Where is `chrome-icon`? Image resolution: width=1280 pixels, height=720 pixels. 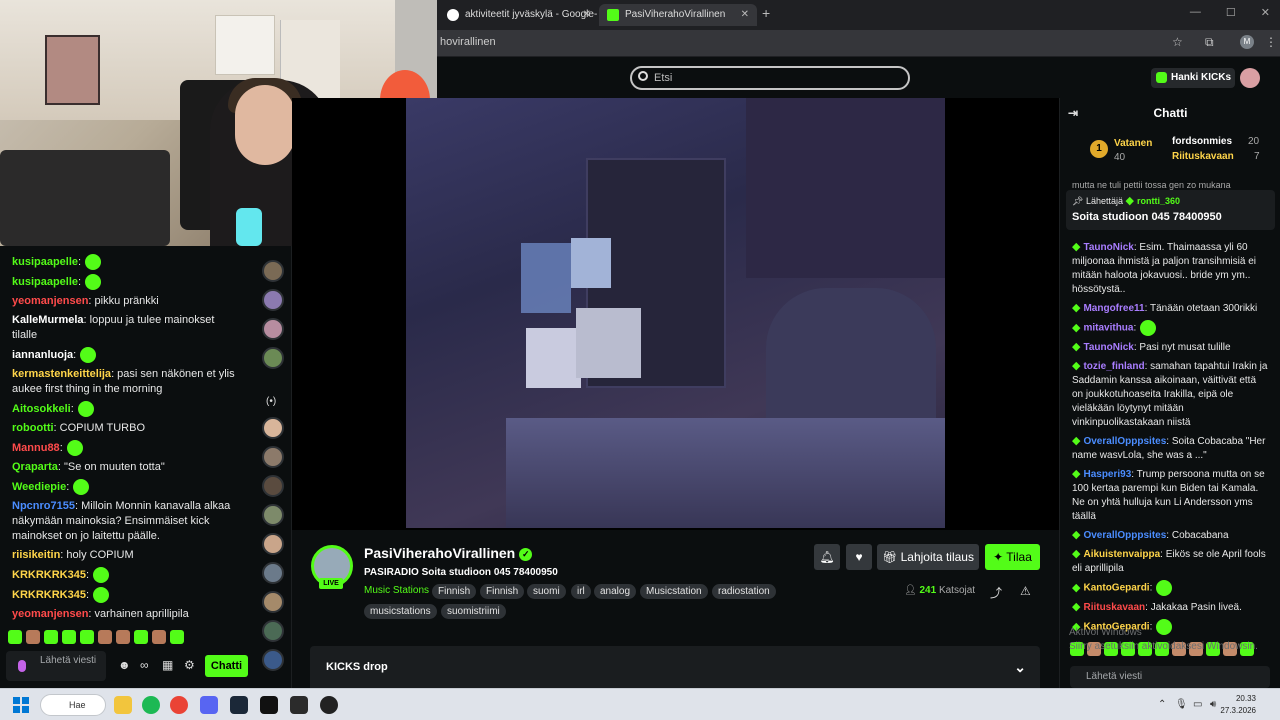 chrome-icon is located at coordinates (179, 705).